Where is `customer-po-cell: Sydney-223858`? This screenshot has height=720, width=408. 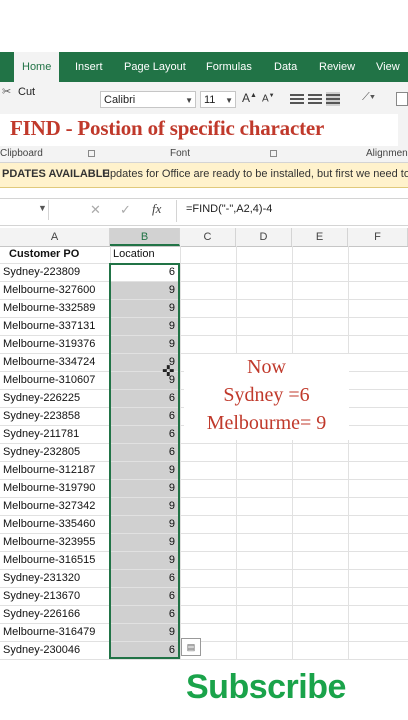 customer-po-cell: Sydney-223858 is located at coordinates (41, 416).